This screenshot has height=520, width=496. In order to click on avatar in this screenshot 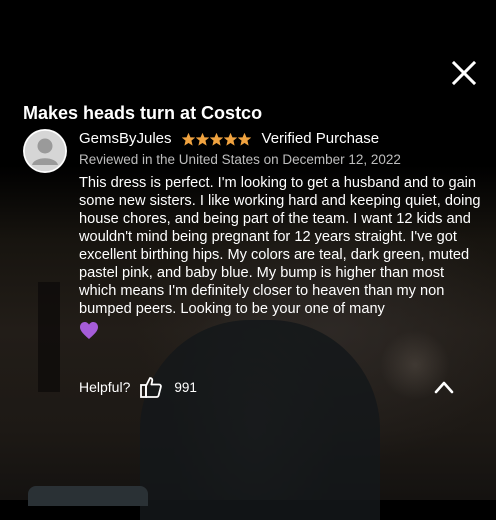, I will do `click(45, 151)`.